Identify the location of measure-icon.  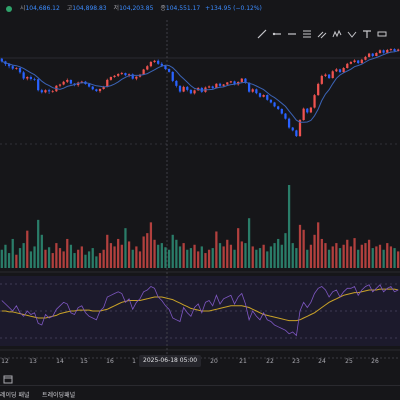
(382, 34).